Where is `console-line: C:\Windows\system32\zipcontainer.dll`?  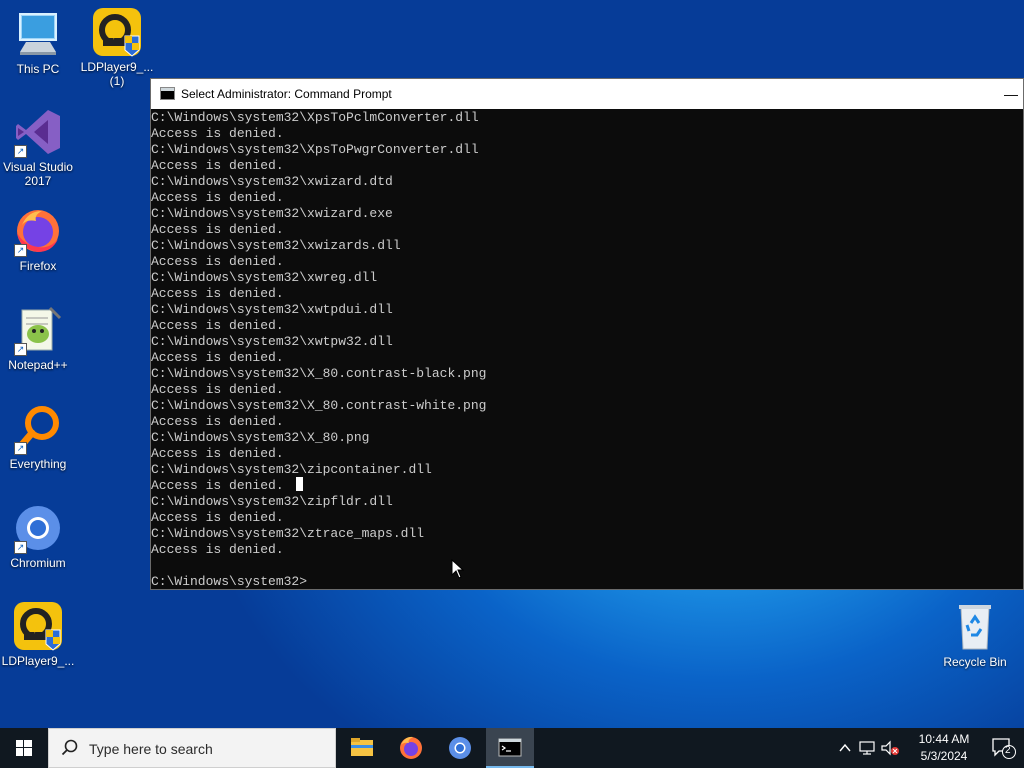
console-line: C:\Windows\system32\zipcontainer.dll is located at coordinates (291, 469).